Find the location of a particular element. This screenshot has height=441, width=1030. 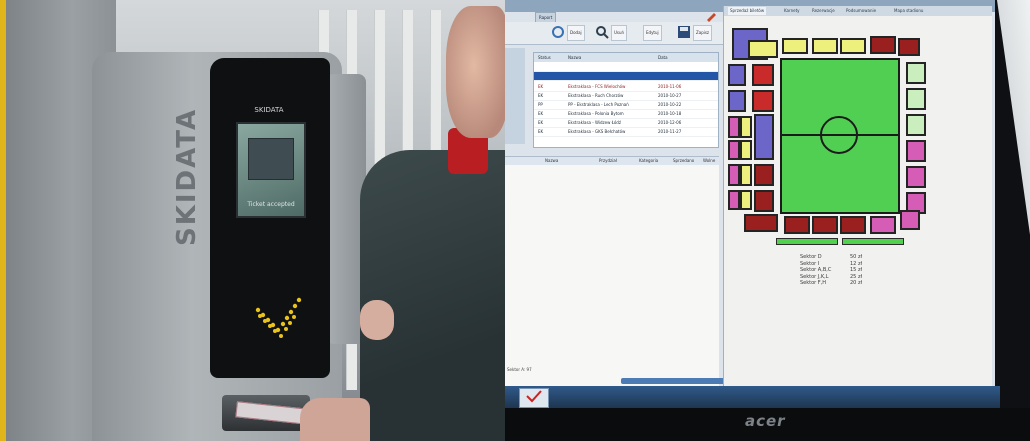

pencil-icon is located at coordinates (711, 17).